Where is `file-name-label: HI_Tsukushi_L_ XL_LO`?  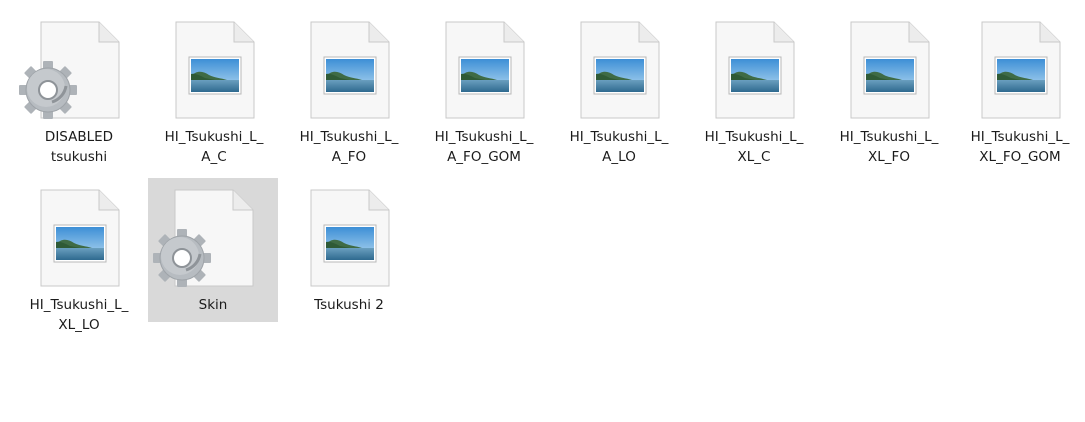
file-name-label: HI_Tsukushi_L_ XL_LO is located at coordinates (79, 315).